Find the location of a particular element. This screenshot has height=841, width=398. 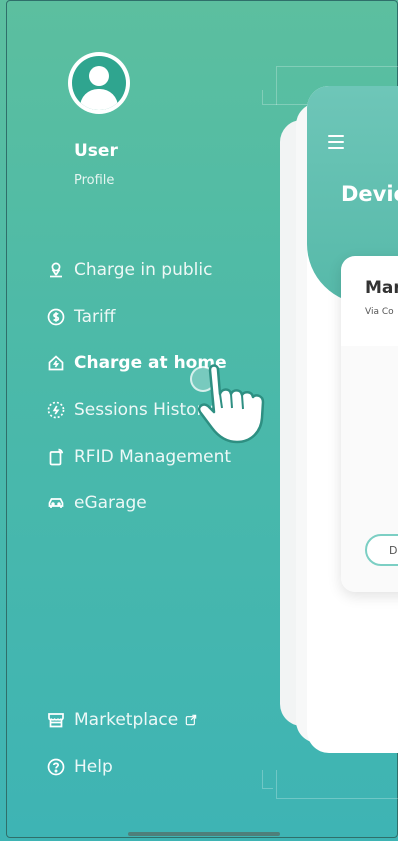

device-tile-button-label: D is located at coordinates (393, 550).